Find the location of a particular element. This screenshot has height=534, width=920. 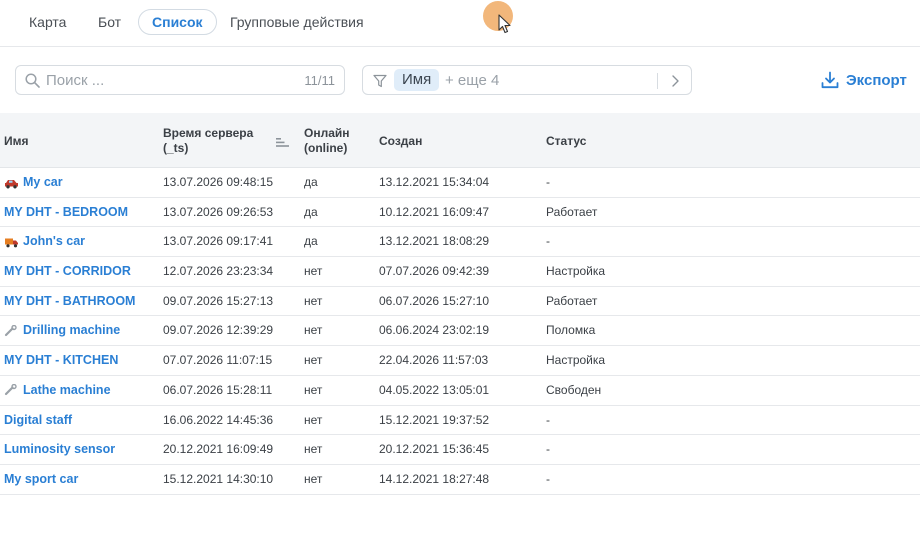

server-time-cell: 09.07.2026 15:27:13 is located at coordinates (218, 300).